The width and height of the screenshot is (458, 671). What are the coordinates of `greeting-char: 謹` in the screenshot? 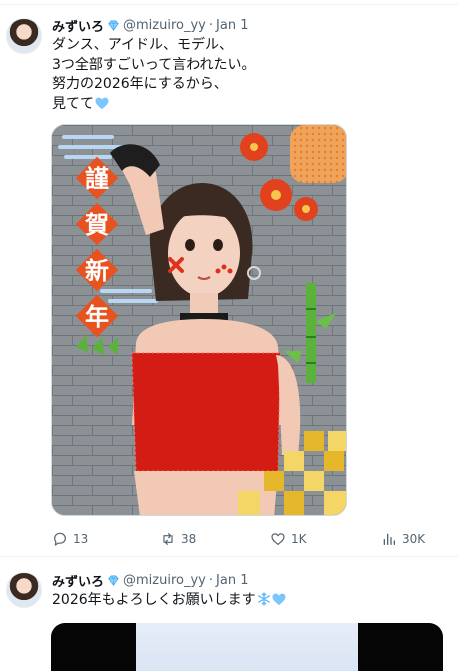 It's located at (97, 179).